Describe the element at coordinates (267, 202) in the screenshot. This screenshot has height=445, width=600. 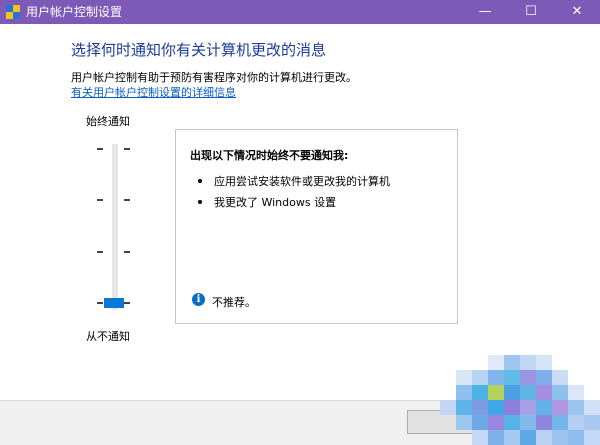
I see `list-item: 我更改了 Windows 设置` at that location.